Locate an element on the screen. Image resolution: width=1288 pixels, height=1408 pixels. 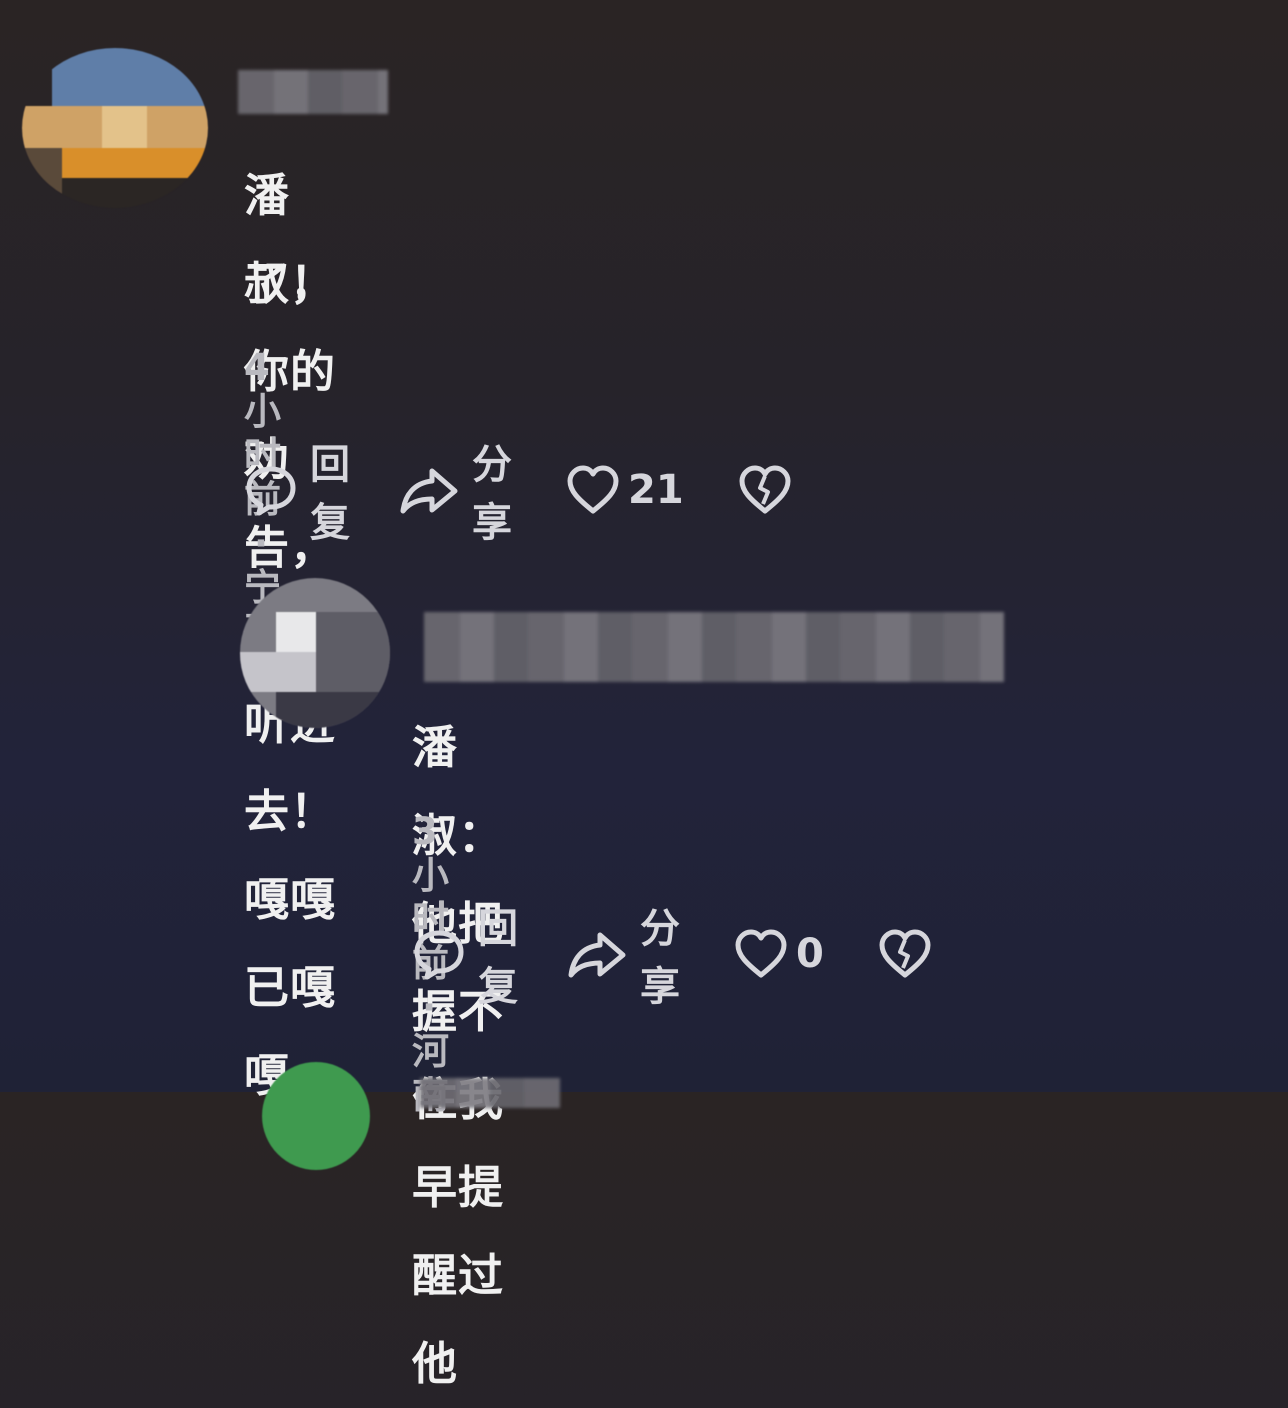
comment-text-line-2: 了！ is located at coordinates (290, 283).